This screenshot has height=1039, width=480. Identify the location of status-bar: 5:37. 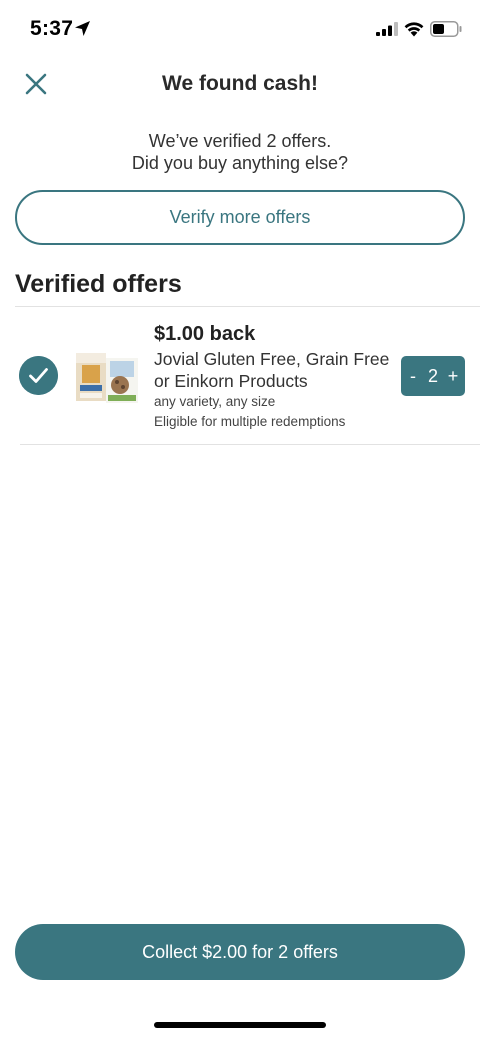
(240, 29).